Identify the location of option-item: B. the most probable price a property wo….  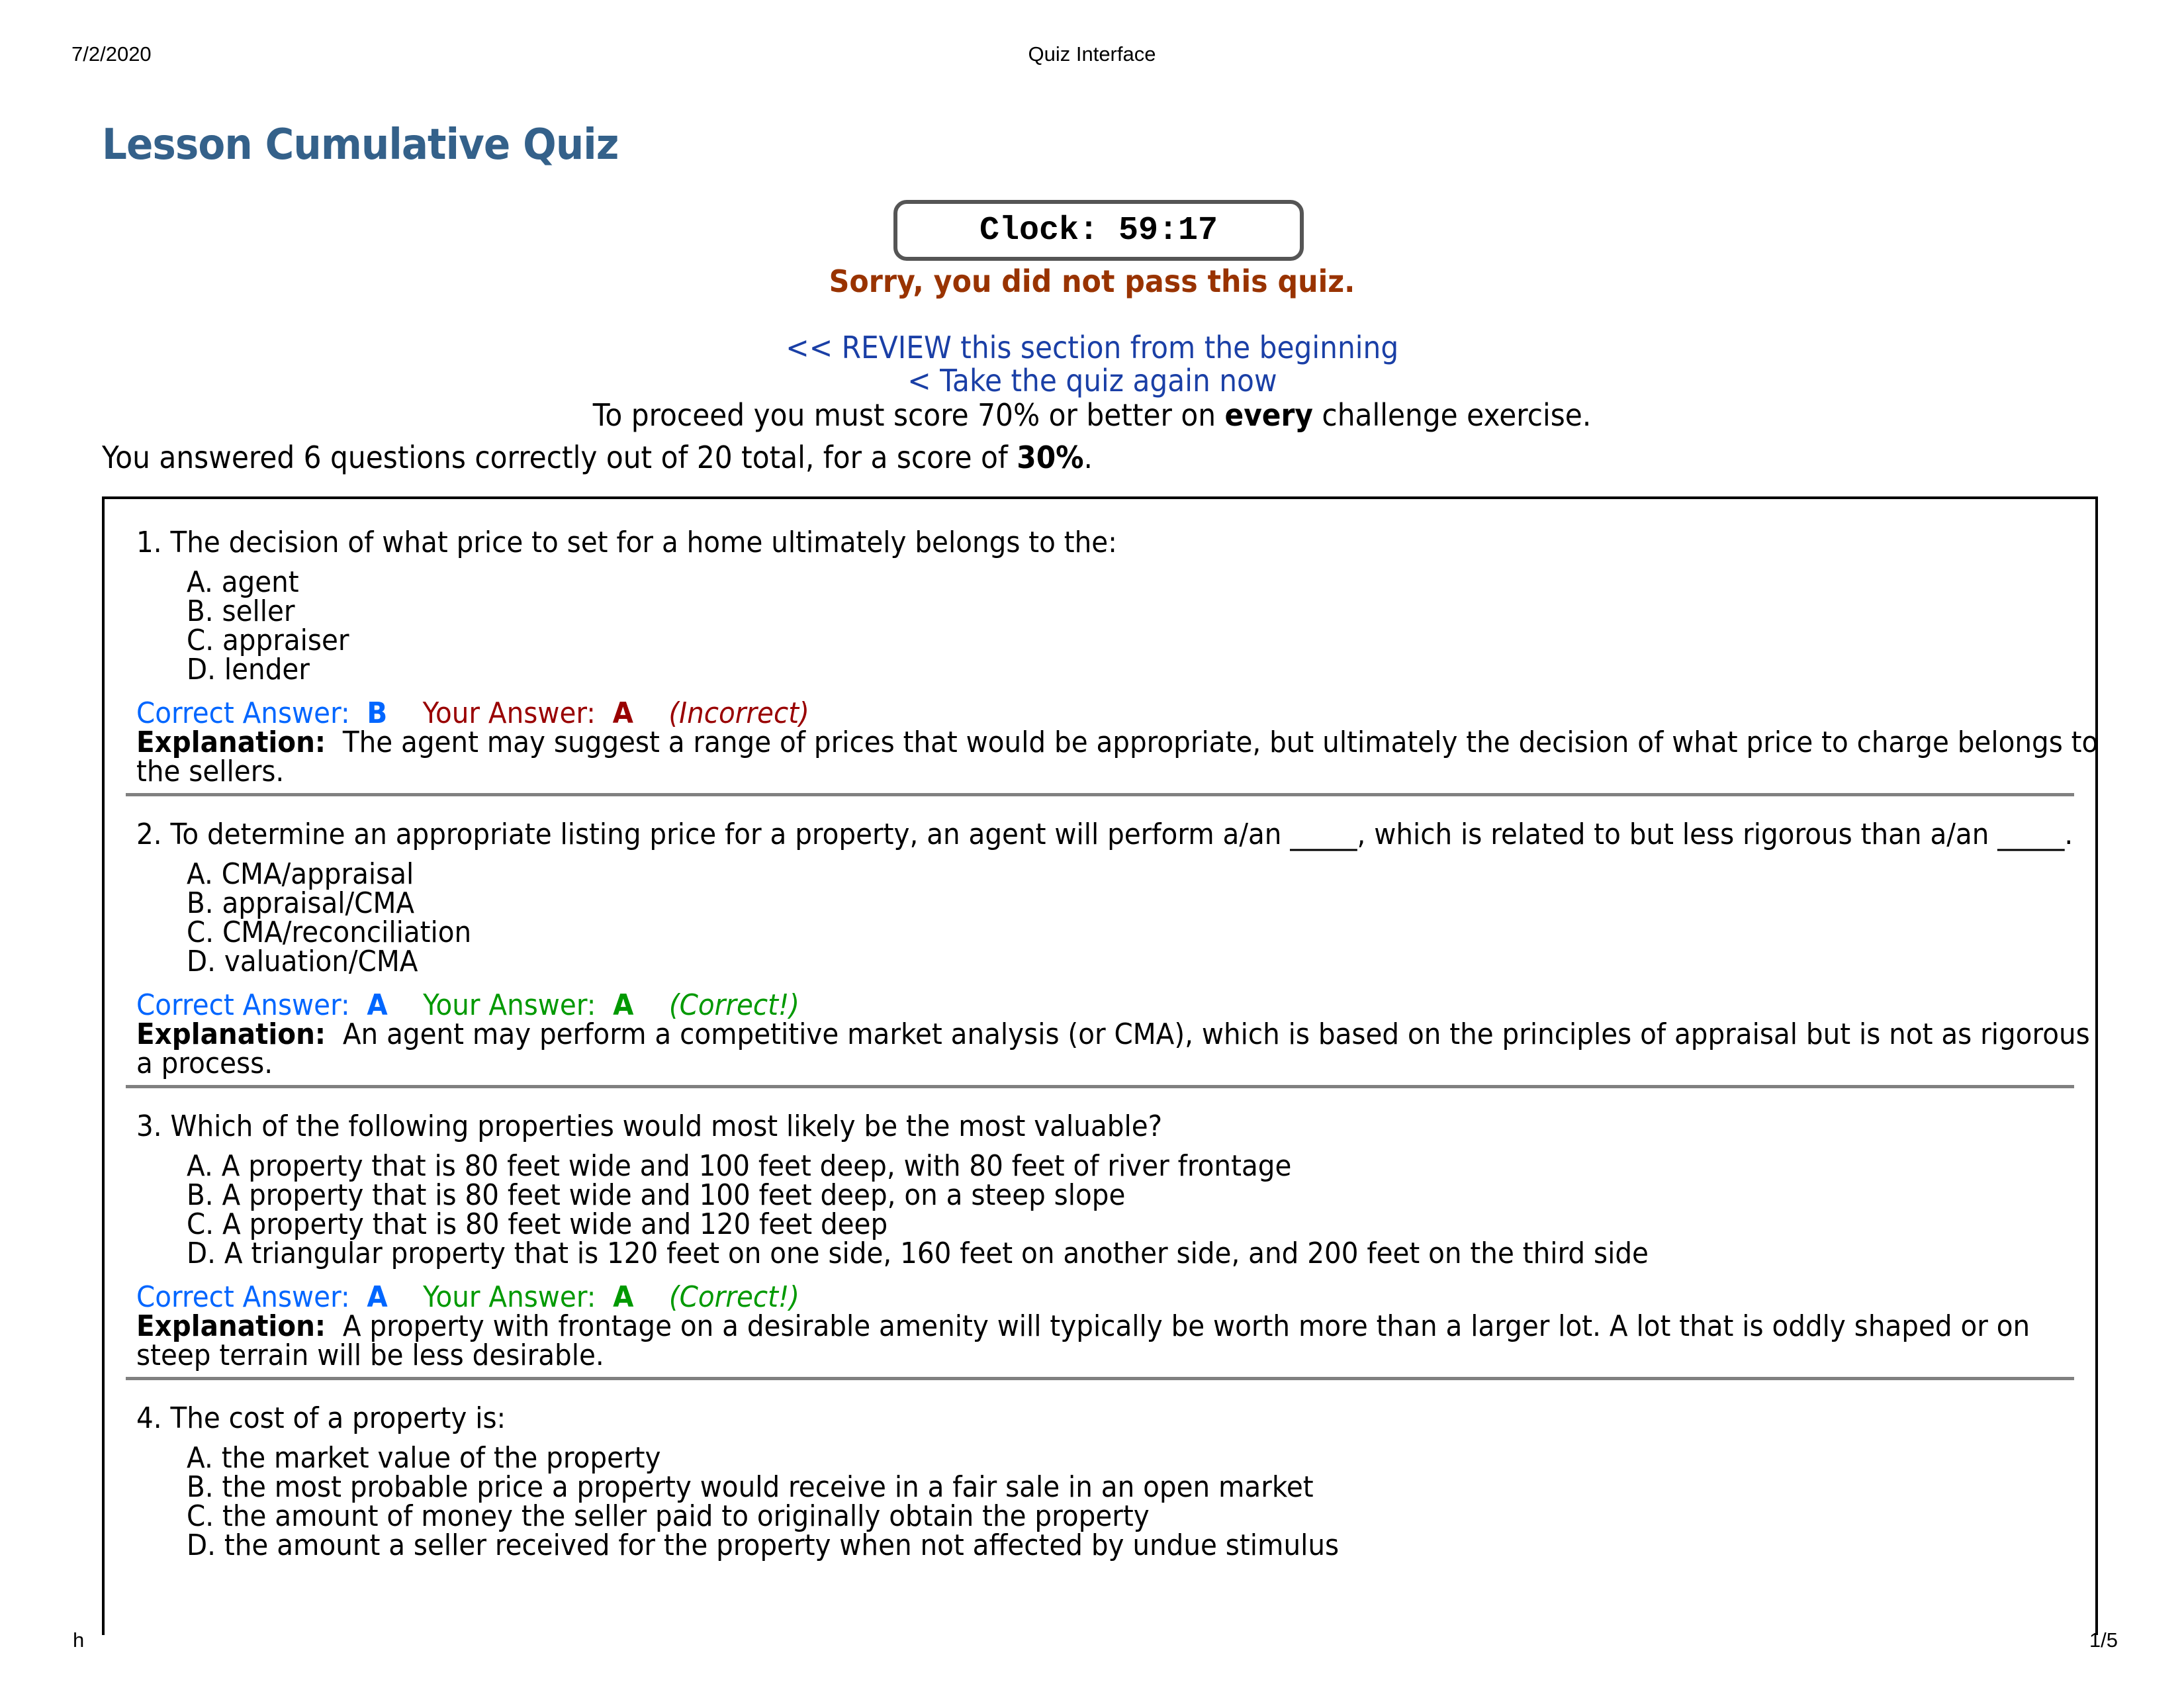
(751, 1487).